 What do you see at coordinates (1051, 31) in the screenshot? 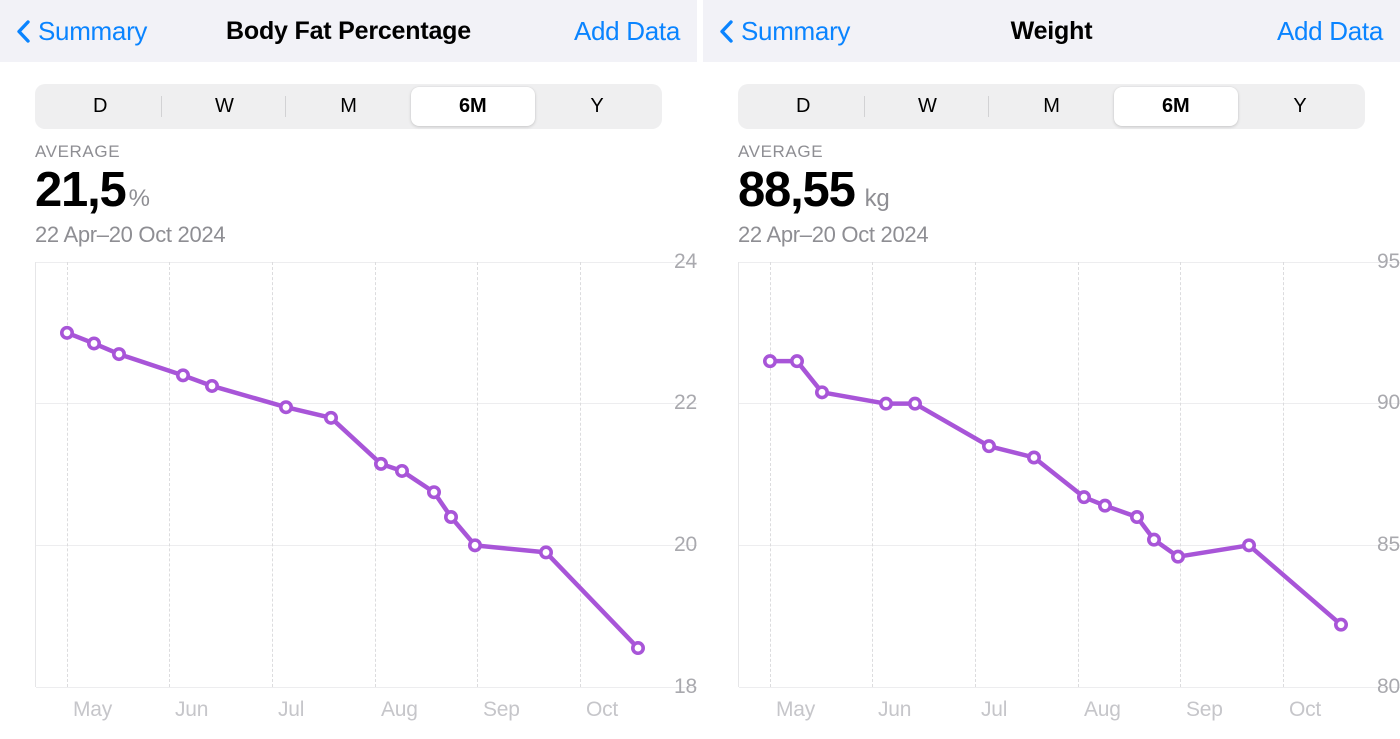
I see `navbar-right: Summary Weight Add Data` at bounding box center [1051, 31].